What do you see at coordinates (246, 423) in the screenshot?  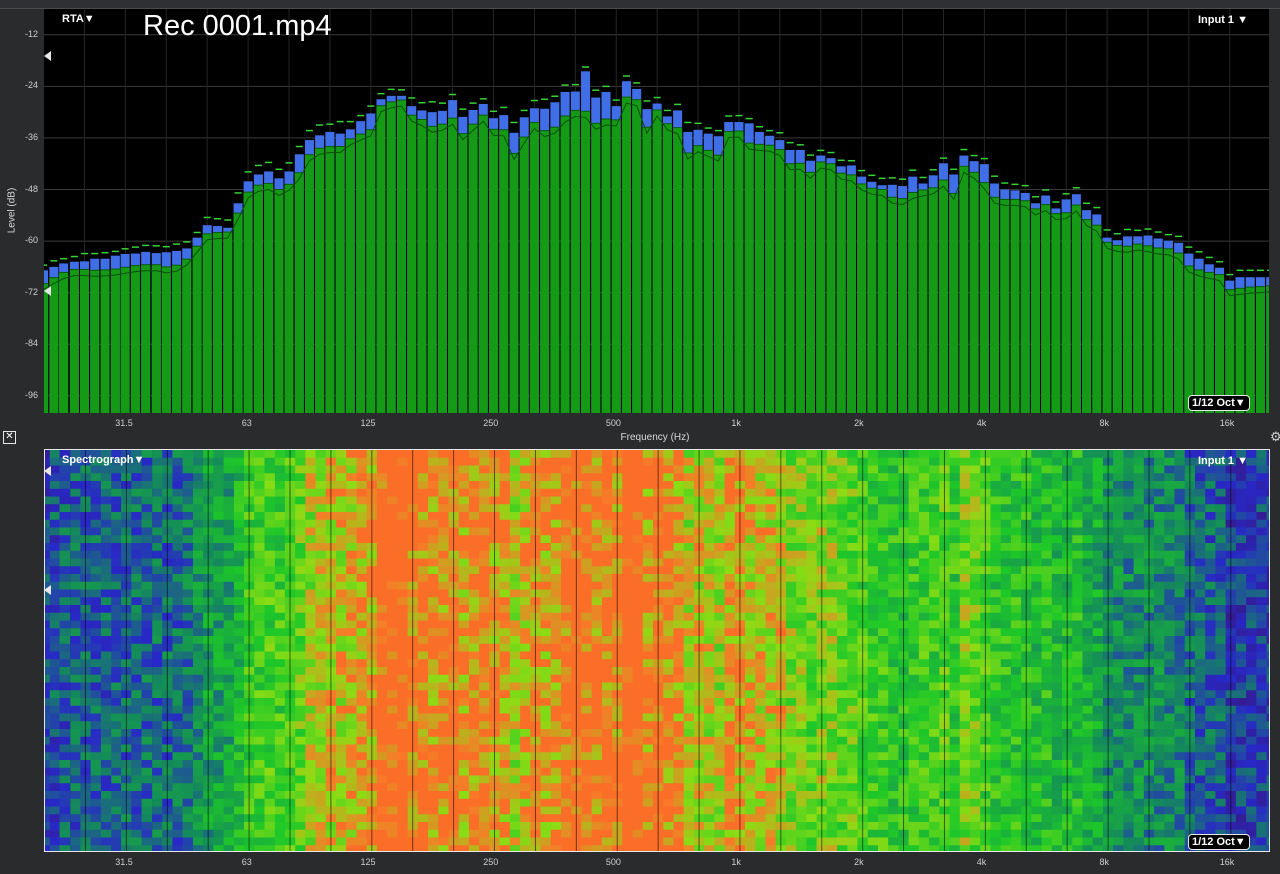 I see `rta-x-tick-label: 63` at bounding box center [246, 423].